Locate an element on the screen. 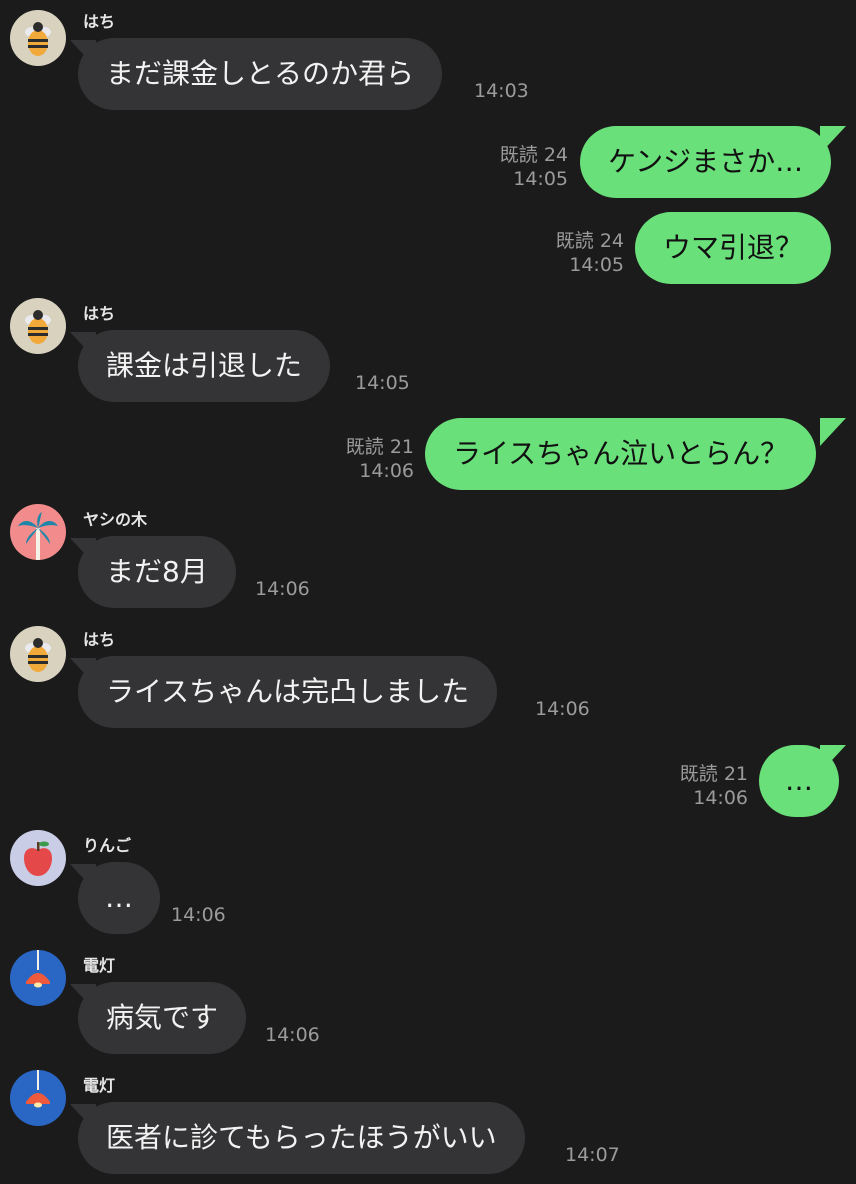 Image resolution: width=856 pixels, height=1184 pixels. message-bubble: ライスちゃんは完凸しました is located at coordinates (288, 692).